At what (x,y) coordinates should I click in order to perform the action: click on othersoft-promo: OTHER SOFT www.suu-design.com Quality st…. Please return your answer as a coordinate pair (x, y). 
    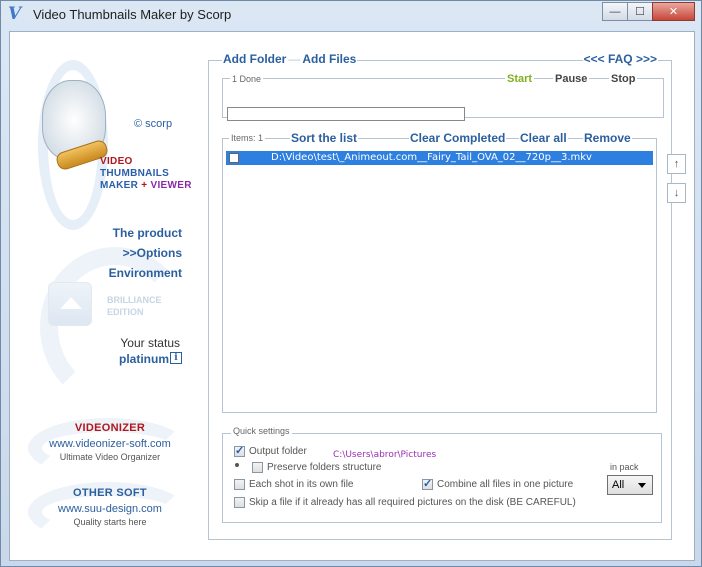
    Looking at the image, I should click on (110, 507).